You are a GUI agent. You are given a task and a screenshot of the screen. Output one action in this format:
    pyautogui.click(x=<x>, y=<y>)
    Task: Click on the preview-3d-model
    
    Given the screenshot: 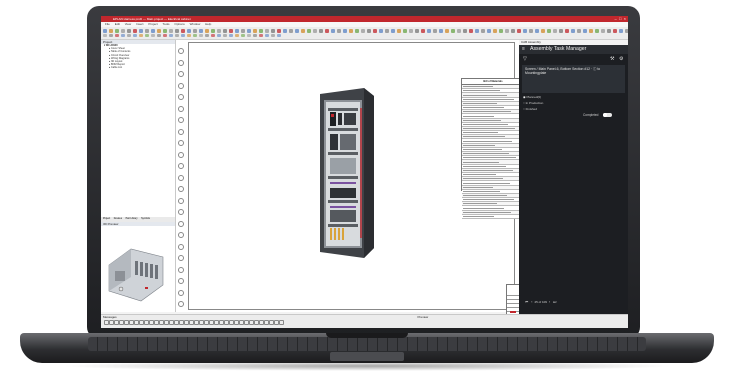 What is the action you would take?
    pyautogui.click(x=138, y=269)
    